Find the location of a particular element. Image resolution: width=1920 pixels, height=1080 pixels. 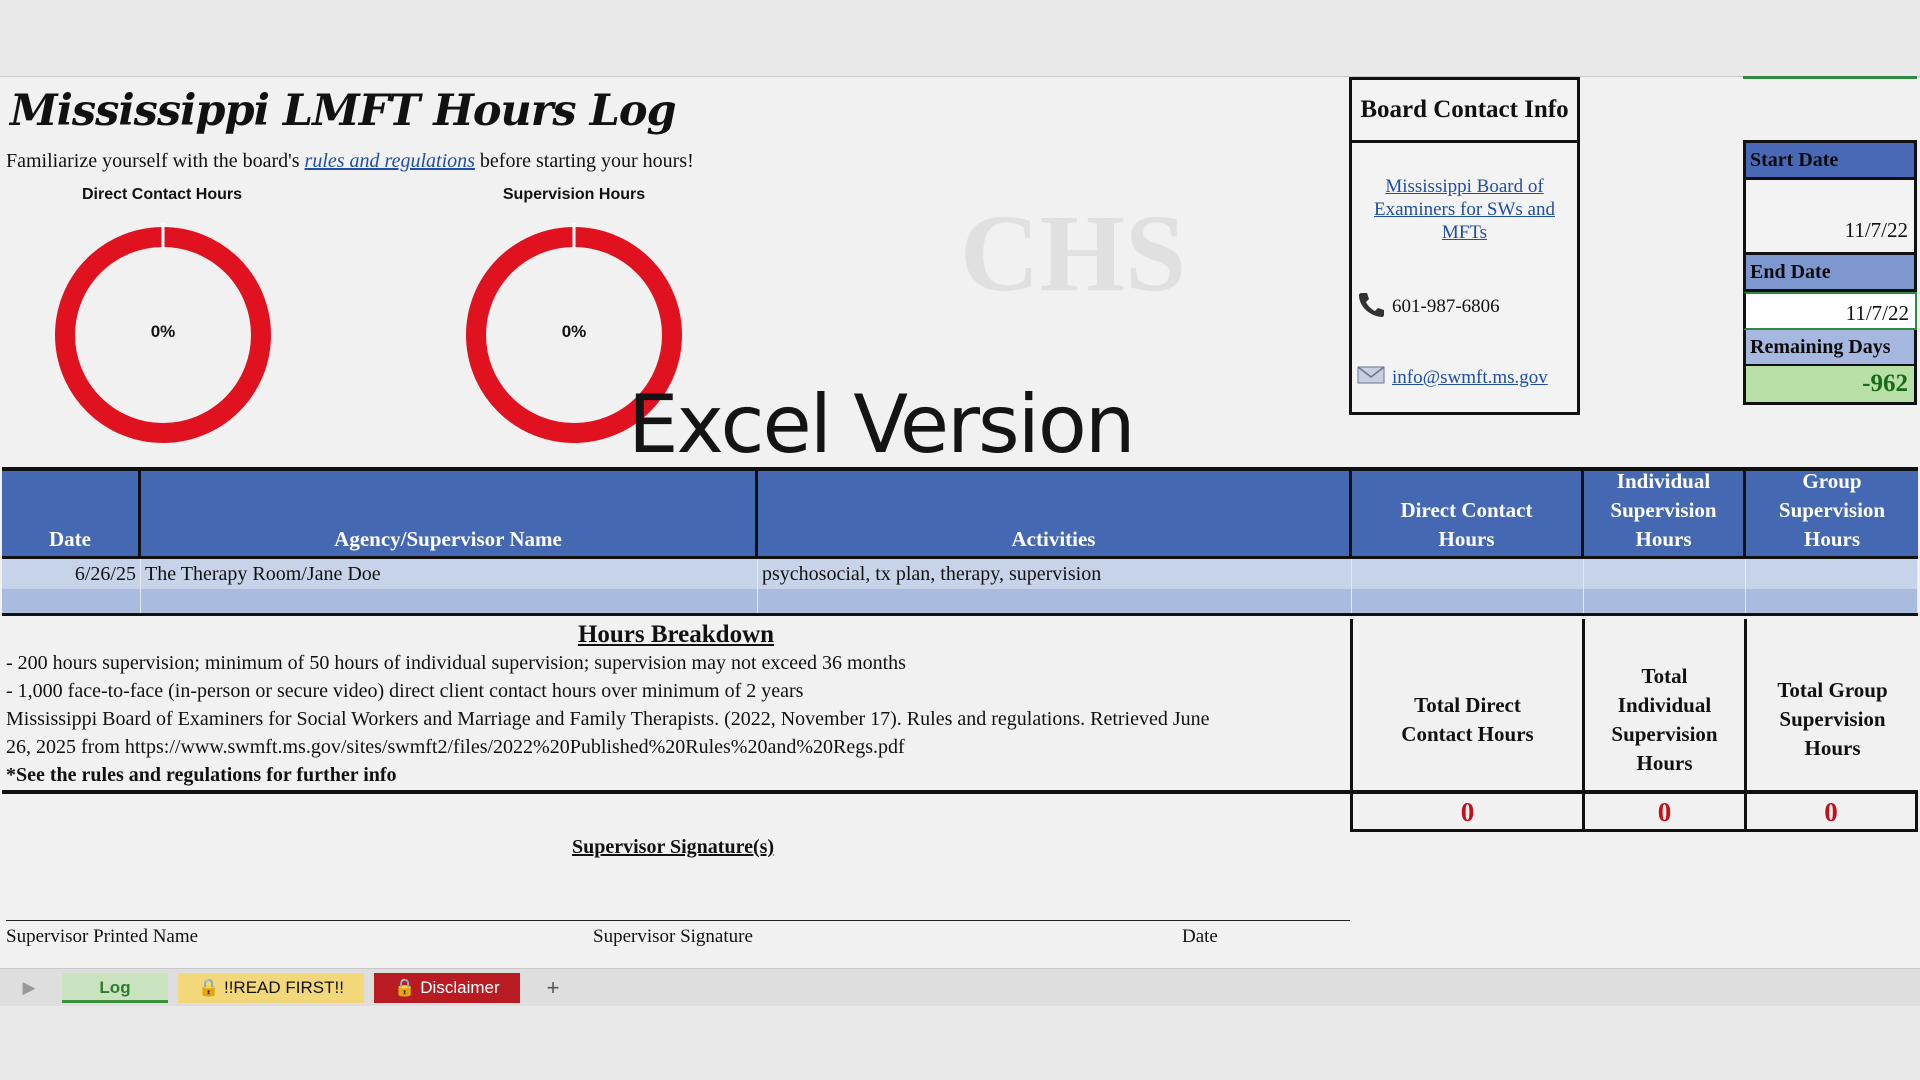

tab-disclaimer-label: Disclaimer is located at coordinates (460, 987).